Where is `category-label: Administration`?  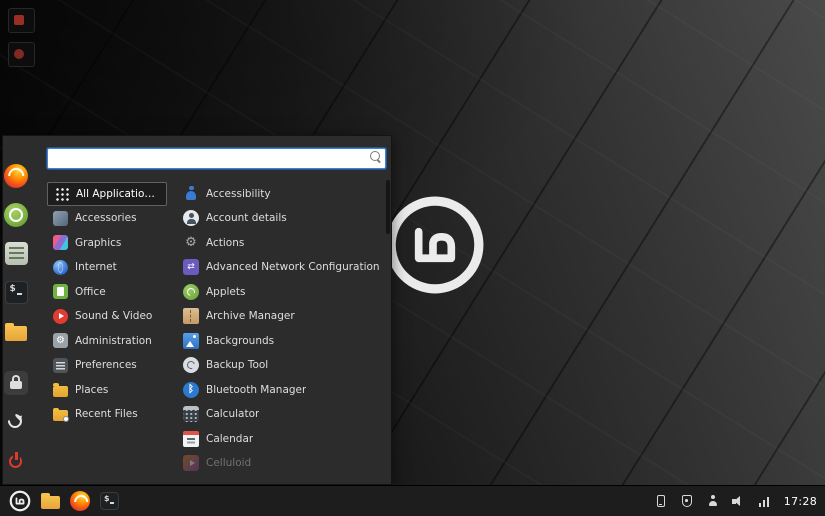 category-label: Administration is located at coordinates (113, 340).